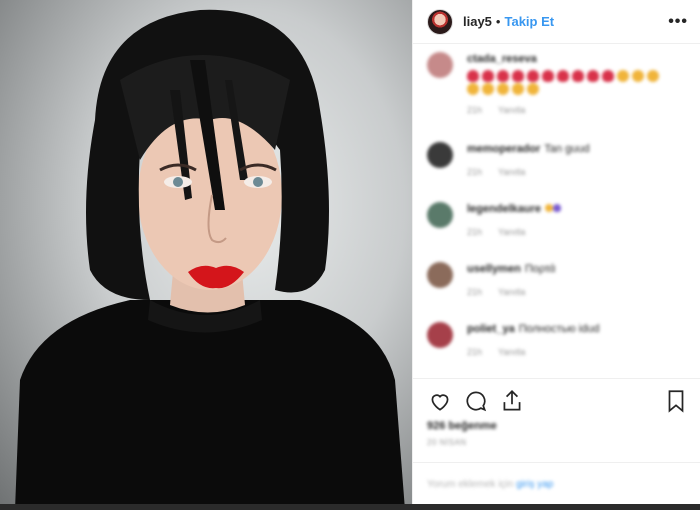 The image size is (700, 510). What do you see at coordinates (491, 329) in the screenshot?
I see `comment-username: poliet_ya` at bounding box center [491, 329].